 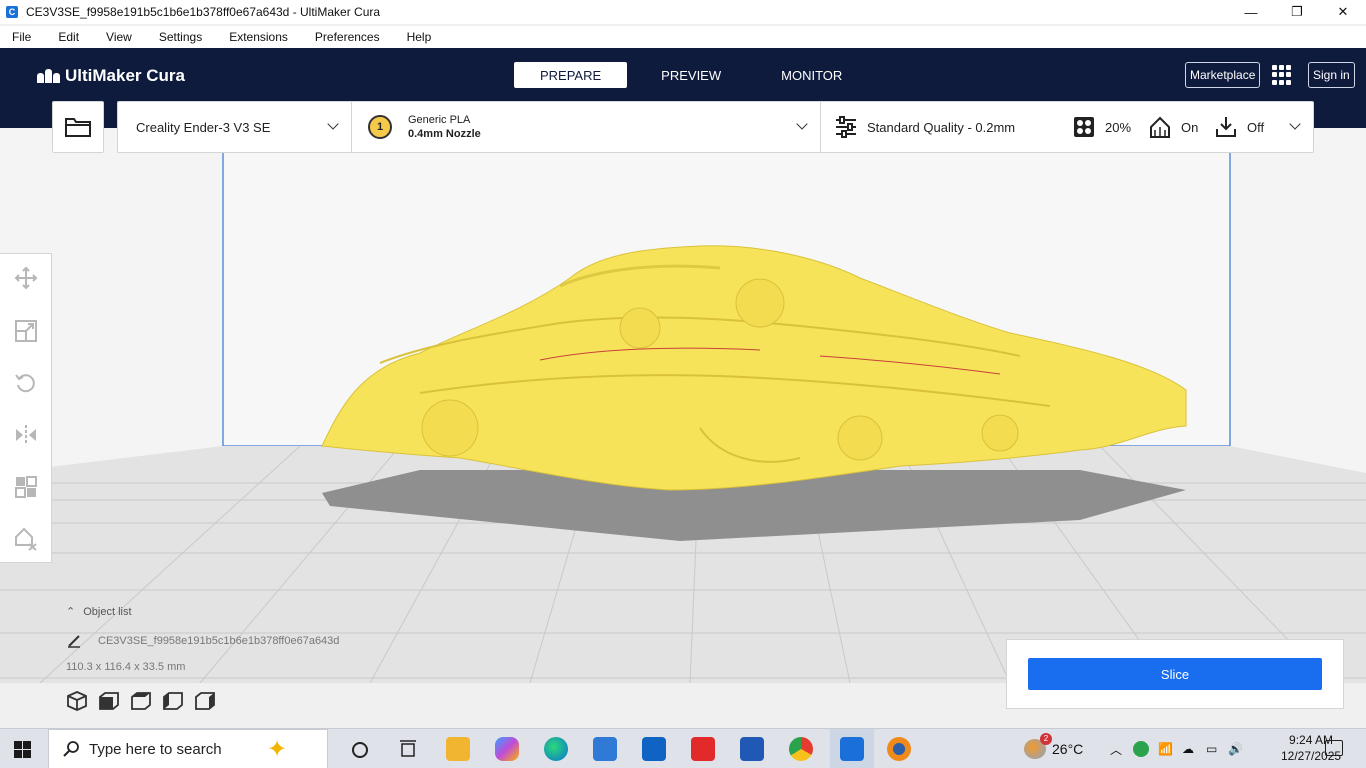 I want to click on word-icon, so click(x=752, y=749).